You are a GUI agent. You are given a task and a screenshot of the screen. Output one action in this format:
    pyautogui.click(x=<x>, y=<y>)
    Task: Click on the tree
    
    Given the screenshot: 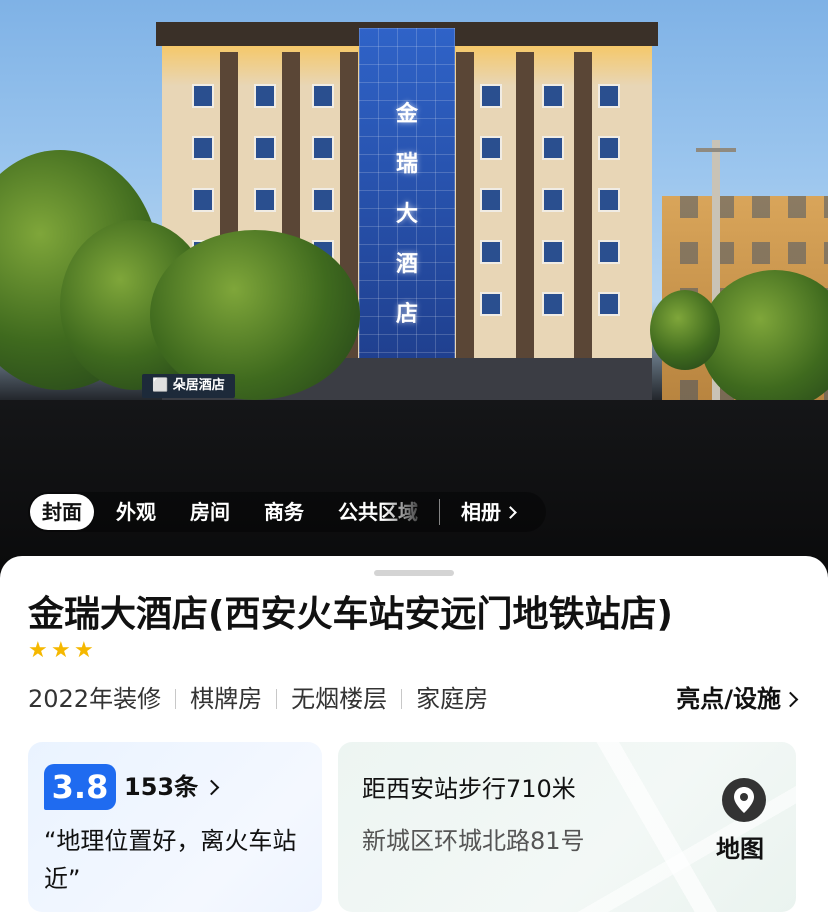 What is the action you would take?
    pyautogui.click(x=685, y=330)
    